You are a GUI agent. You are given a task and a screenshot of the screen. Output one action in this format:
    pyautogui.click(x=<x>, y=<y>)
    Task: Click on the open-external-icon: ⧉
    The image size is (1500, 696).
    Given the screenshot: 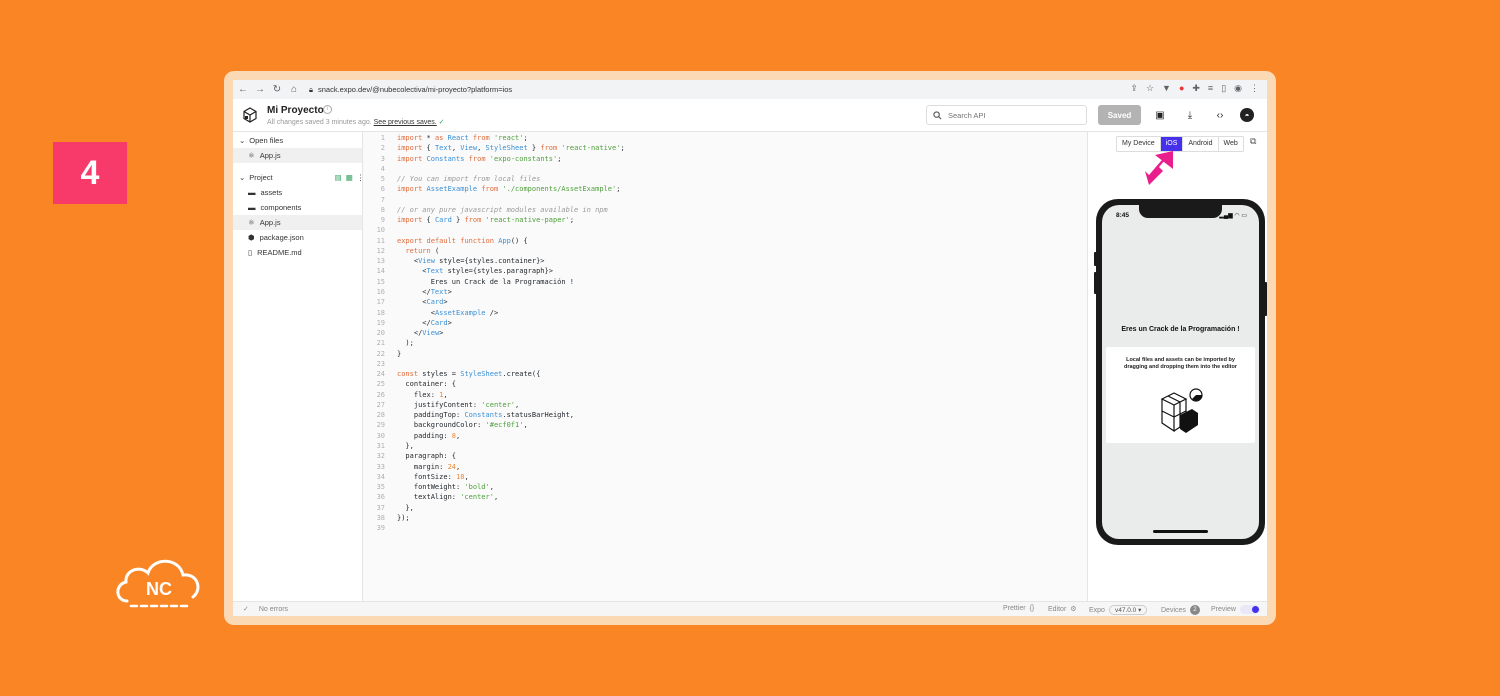 What is the action you would take?
    pyautogui.click(x=1253, y=141)
    